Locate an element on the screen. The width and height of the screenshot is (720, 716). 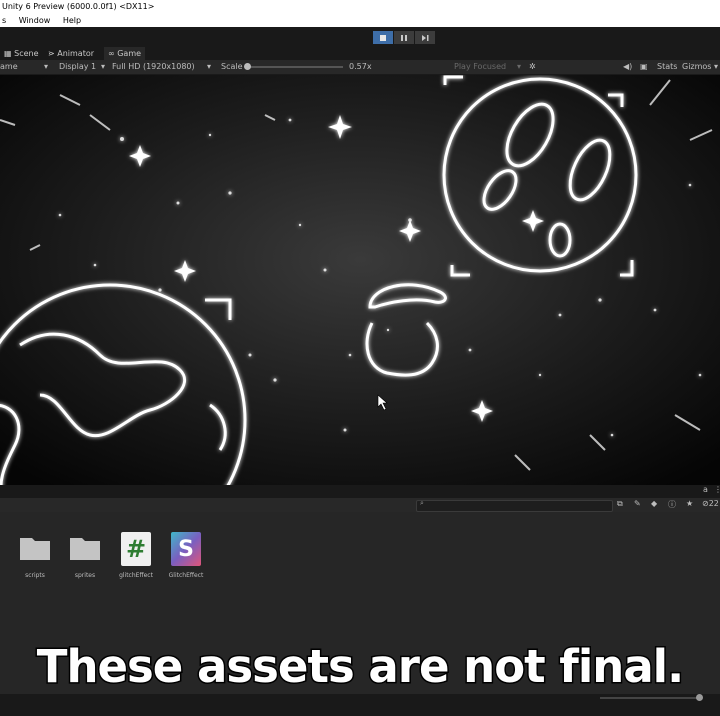
display-dropdown: Display 1 is located at coordinates (77, 67).